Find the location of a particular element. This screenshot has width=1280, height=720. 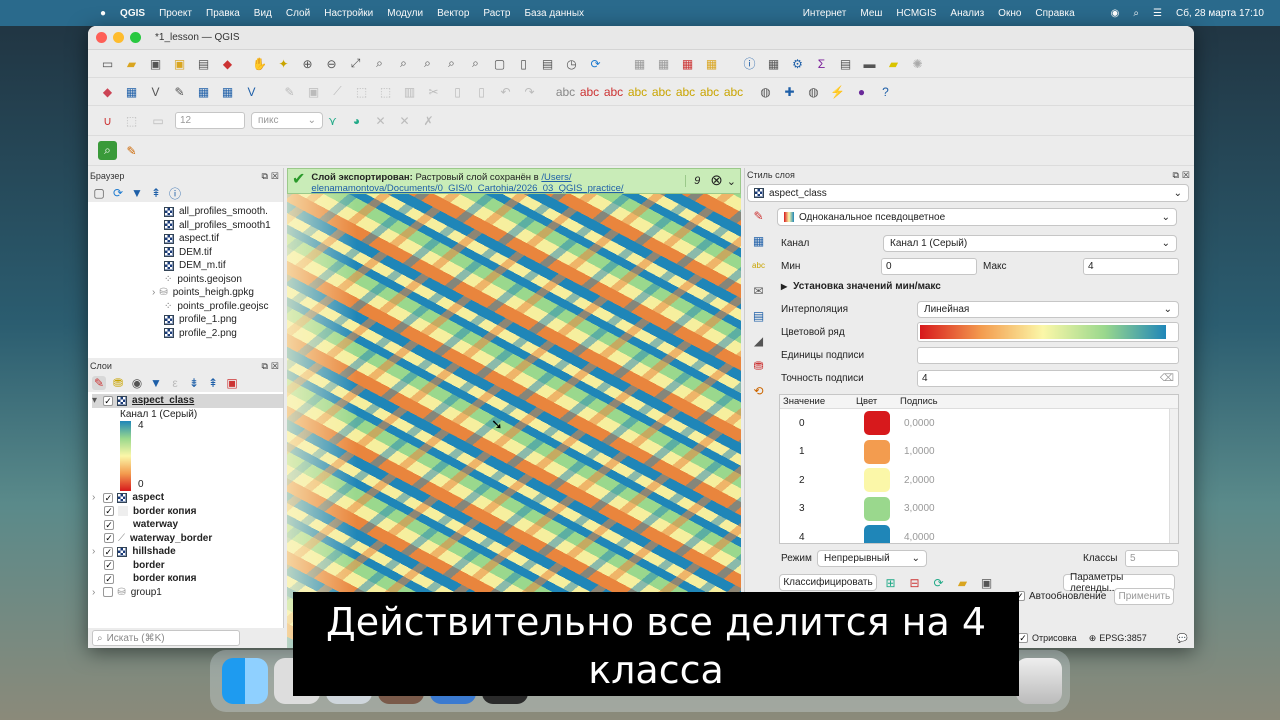

classify-button: Классифицировать is located at coordinates (828, 582).